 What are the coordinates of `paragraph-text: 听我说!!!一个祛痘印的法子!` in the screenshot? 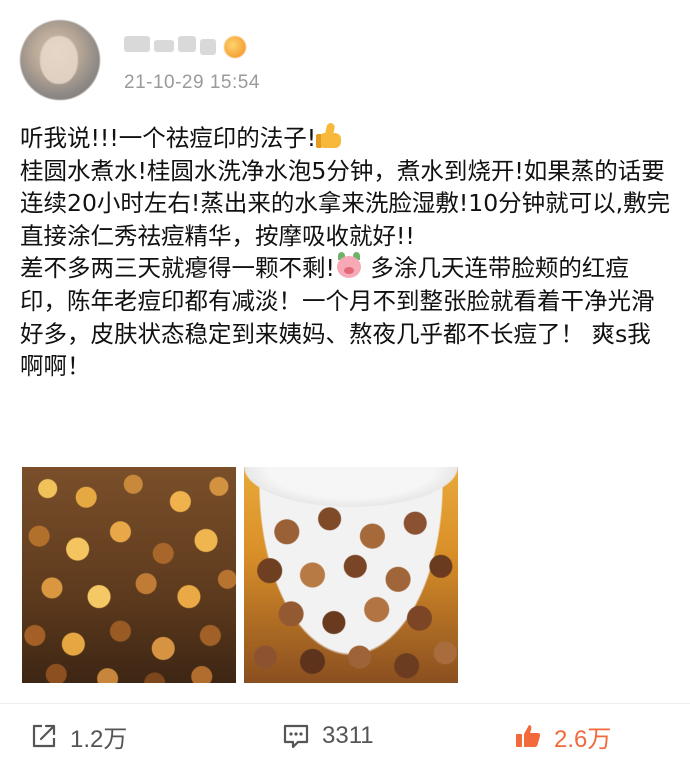 It's located at (168, 138).